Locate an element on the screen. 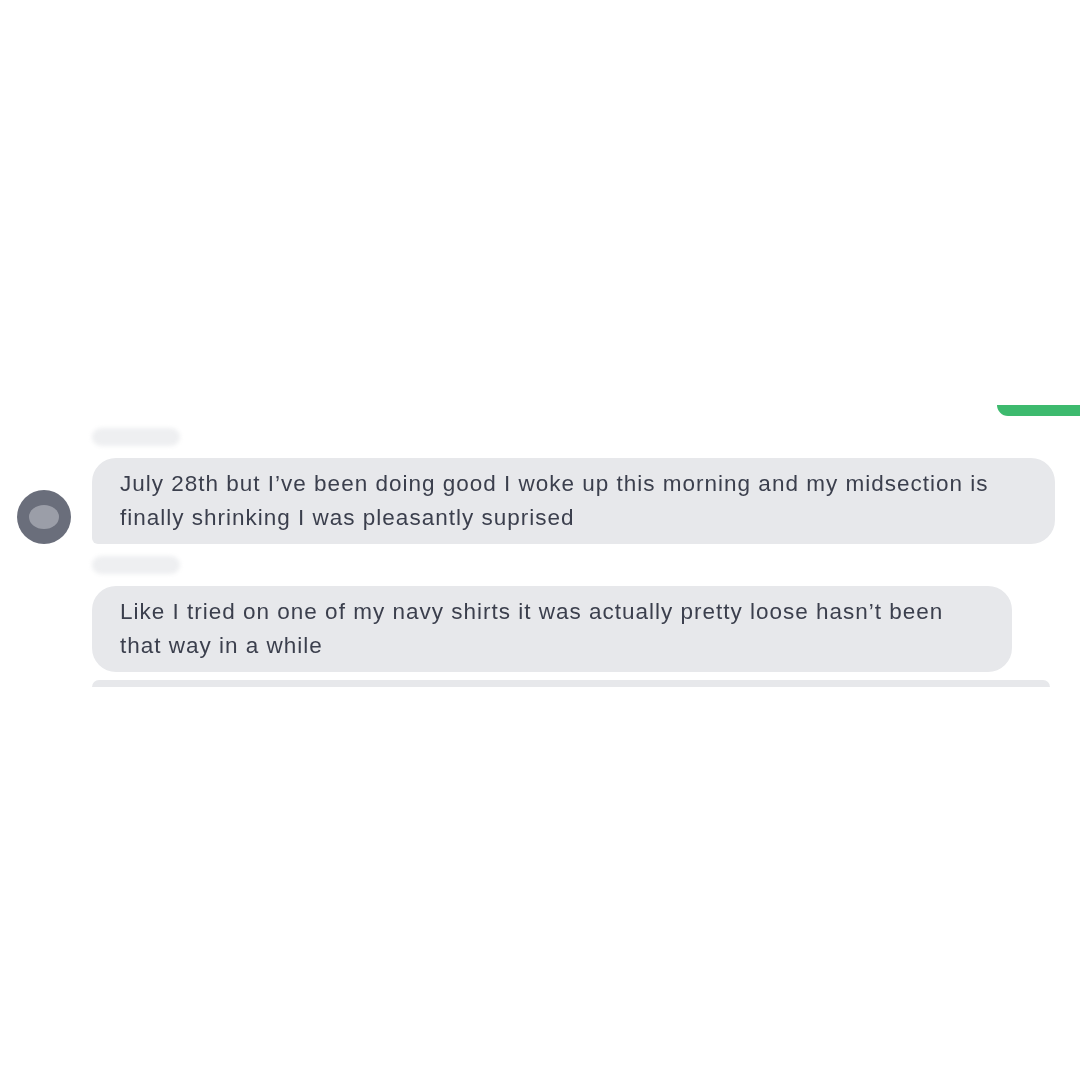 The image size is (1080, 1080). message-text: July 28th but I’ve been doing good I woke up this morning and my midsection is finally shrinking I was pleasantly suprised is located at coordinates (555, 501).